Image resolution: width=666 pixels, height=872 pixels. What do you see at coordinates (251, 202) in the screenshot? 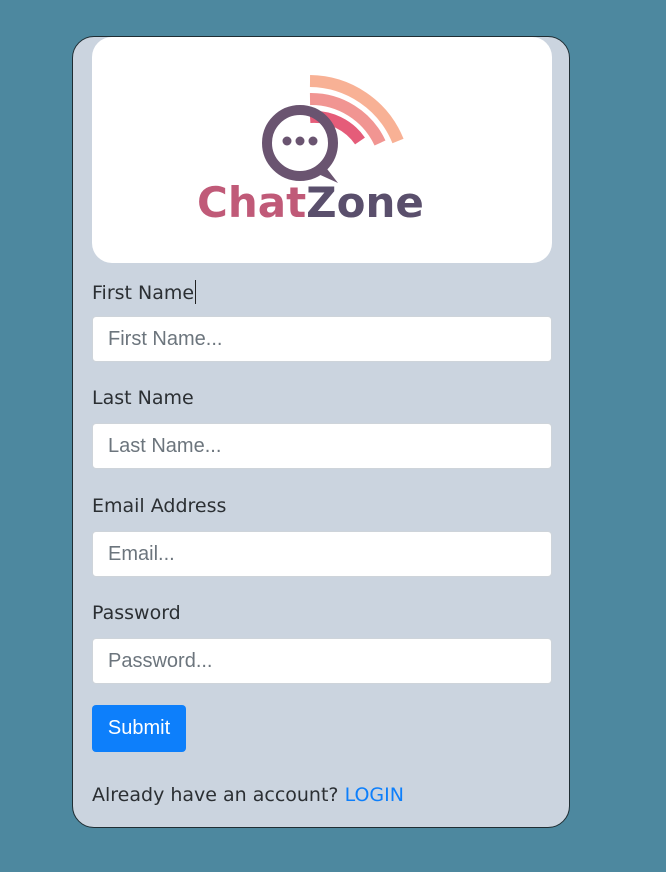
I see `logo-text-chat: Chat` at bounding box center [251, 202].